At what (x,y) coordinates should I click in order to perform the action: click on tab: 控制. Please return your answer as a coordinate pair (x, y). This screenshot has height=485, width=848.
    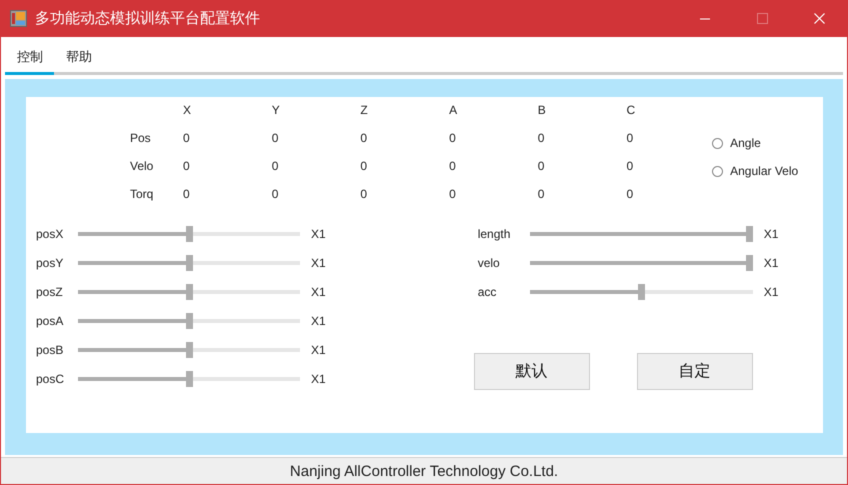
    Looking at the image, I should click on (29, 60).